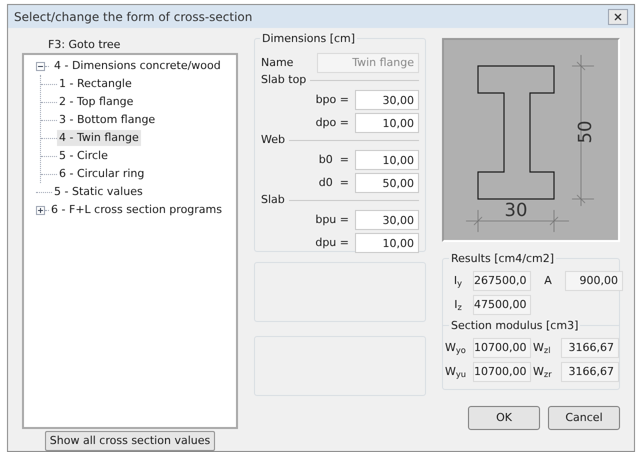 This screenshot has height=452, width=642. What do you see at coordinates (387, 183) in the screenshot?
I see `input-field: 50,00` at bounding box center [387, 183].